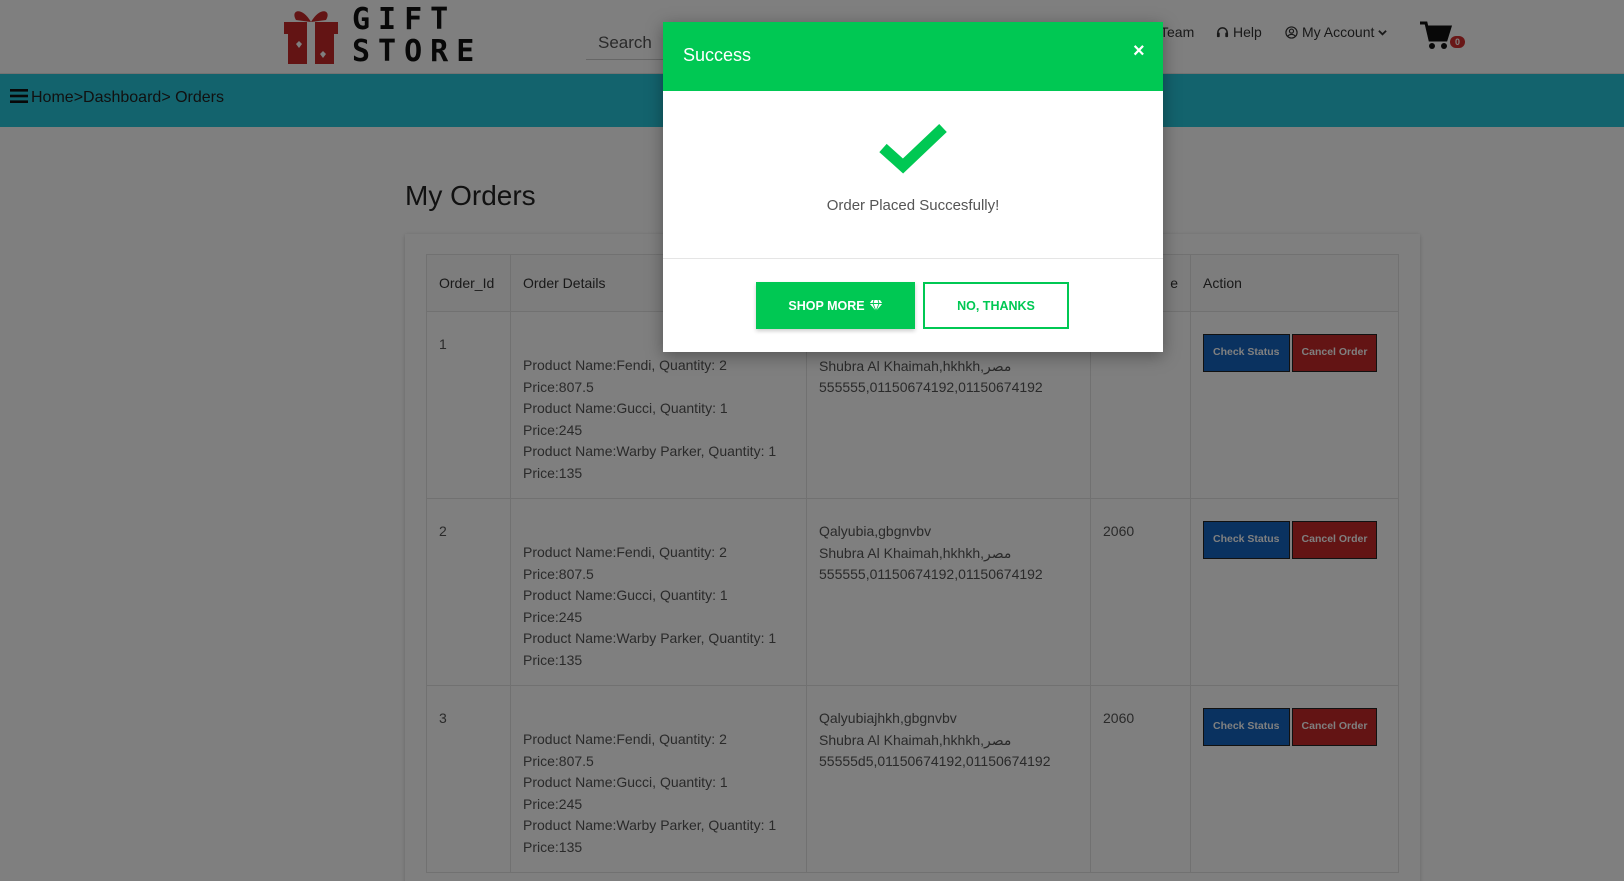  Describe the element at coordinates (913, 56) in the screenshot. I see `modal-header: Success ×` at that location.